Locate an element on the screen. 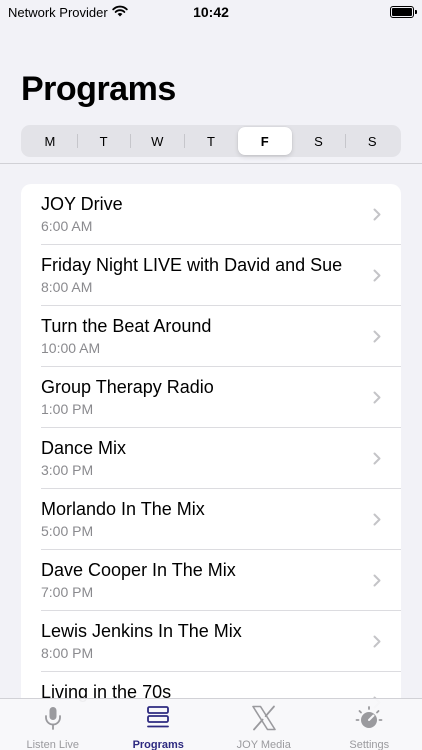 The image size is (422, 750). tab-bar: Listen Live Programs JOY Media Settings is located at coordinates (211, 724).